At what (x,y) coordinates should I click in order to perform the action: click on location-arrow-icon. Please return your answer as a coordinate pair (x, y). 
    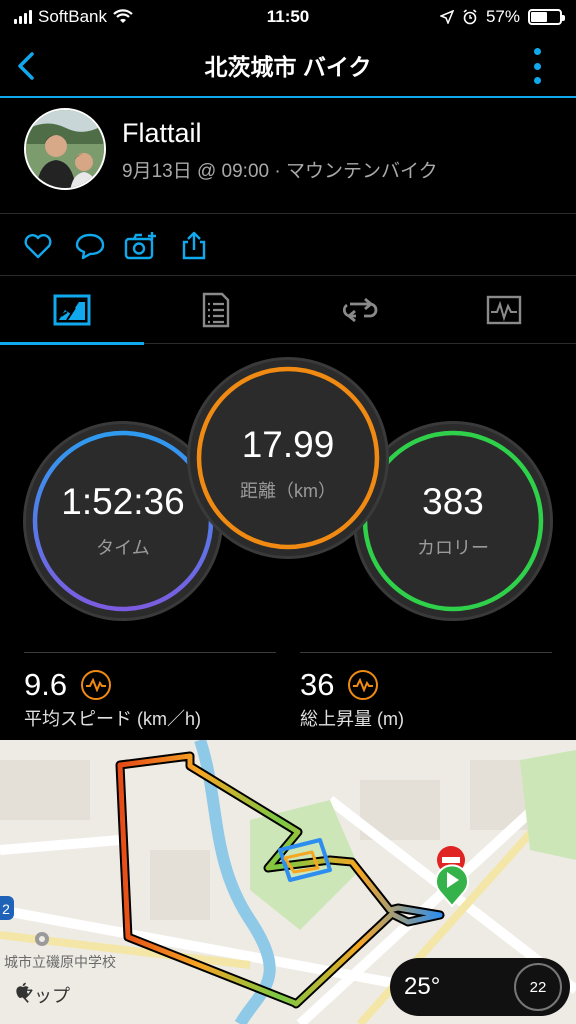
    Looking at the image, I should click on (446, 17).